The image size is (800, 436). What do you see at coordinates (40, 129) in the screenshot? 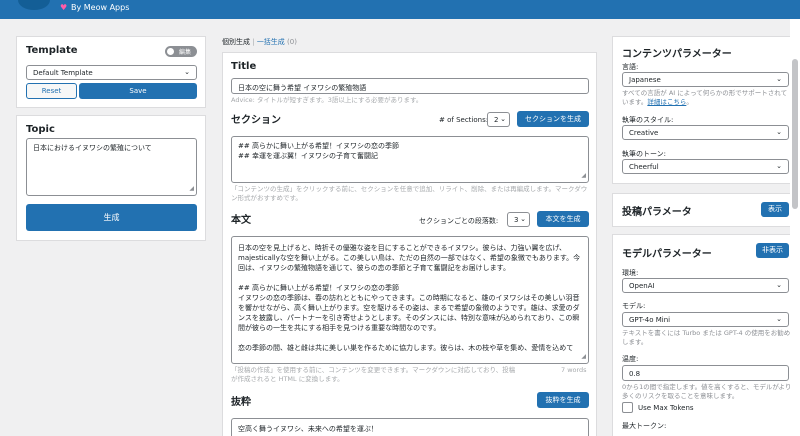
I see `topic-title: Topic` at bounding box center [40, 129].